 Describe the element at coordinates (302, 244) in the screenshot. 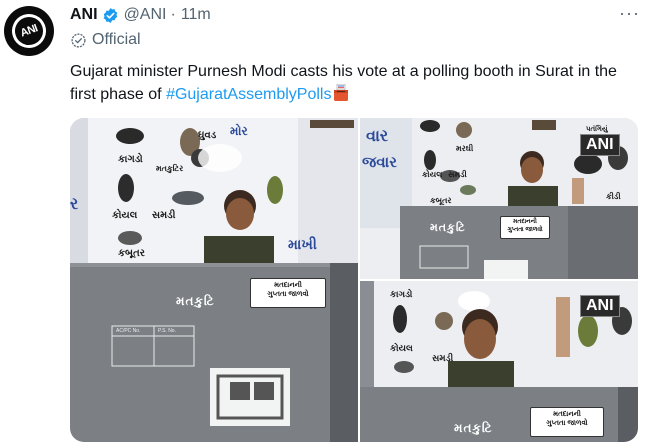

I see `wall-word: માખી` at that location.